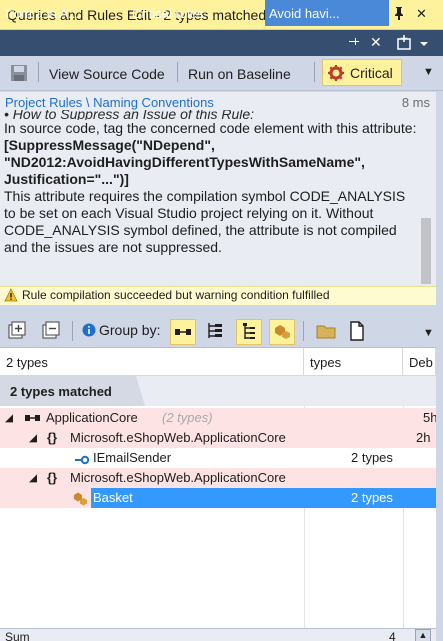  I want to click on warning-icon, so click(11, 295).